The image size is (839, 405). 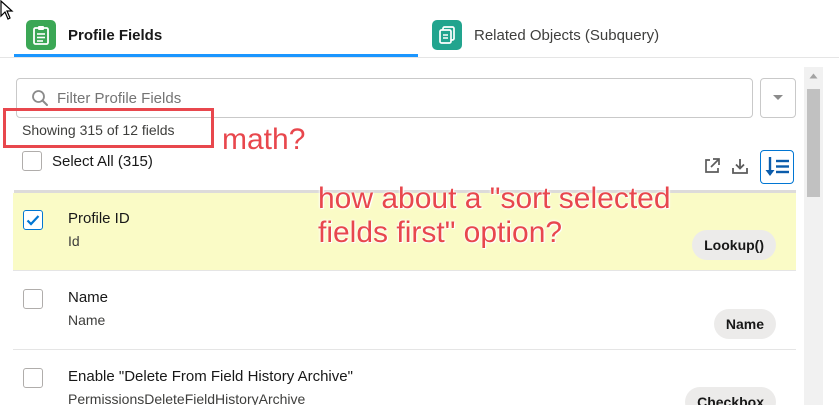 What do you see at coordinates (813, 143) in the screenshot?
I see `scrollbar-thumb` at bounding box center [813, 143].